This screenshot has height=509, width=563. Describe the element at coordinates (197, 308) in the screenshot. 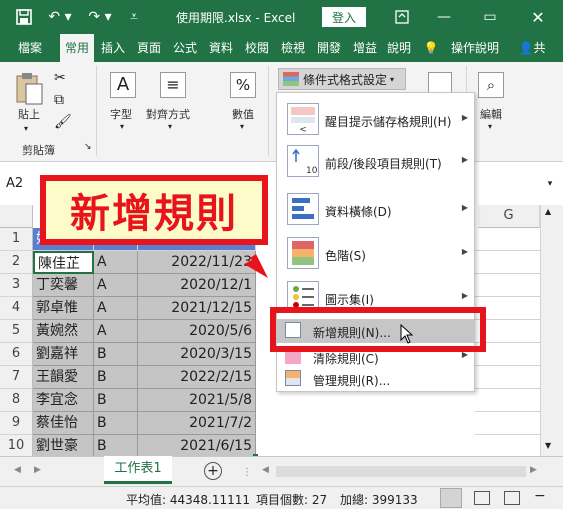

I see `table-cell: 2021/12/15` at that location.